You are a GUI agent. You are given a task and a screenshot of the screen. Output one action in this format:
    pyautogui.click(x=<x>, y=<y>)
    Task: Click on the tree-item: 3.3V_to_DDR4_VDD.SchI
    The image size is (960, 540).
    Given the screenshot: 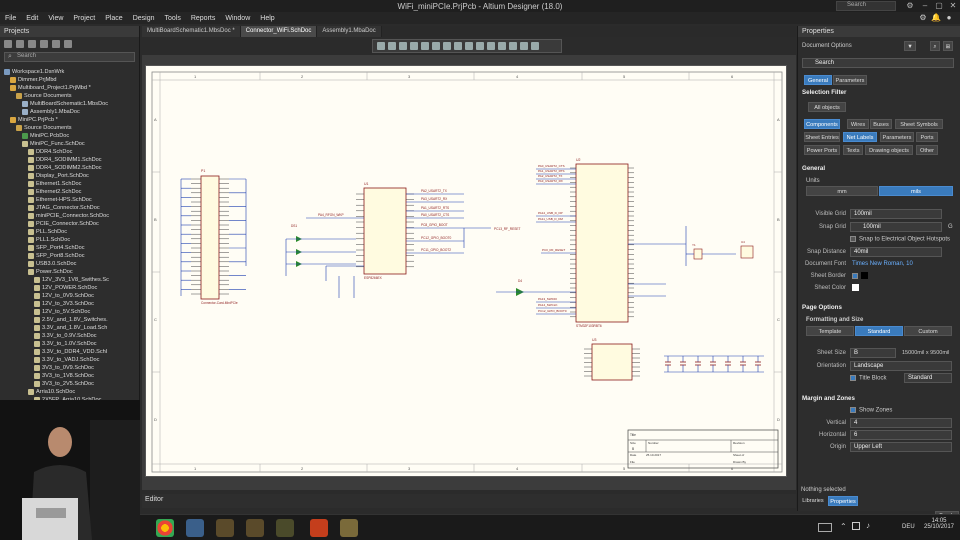 What is the action you would take?
    pyautogui.click(x=69, y=352)
    